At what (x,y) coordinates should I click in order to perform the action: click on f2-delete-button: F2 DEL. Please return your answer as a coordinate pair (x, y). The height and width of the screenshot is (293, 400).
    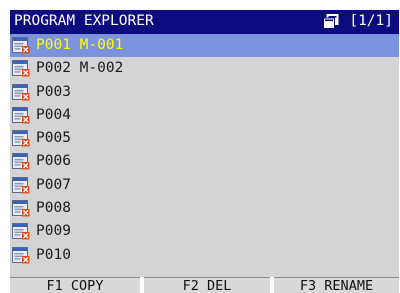
    Looking at the image, I should click on (207, 285).